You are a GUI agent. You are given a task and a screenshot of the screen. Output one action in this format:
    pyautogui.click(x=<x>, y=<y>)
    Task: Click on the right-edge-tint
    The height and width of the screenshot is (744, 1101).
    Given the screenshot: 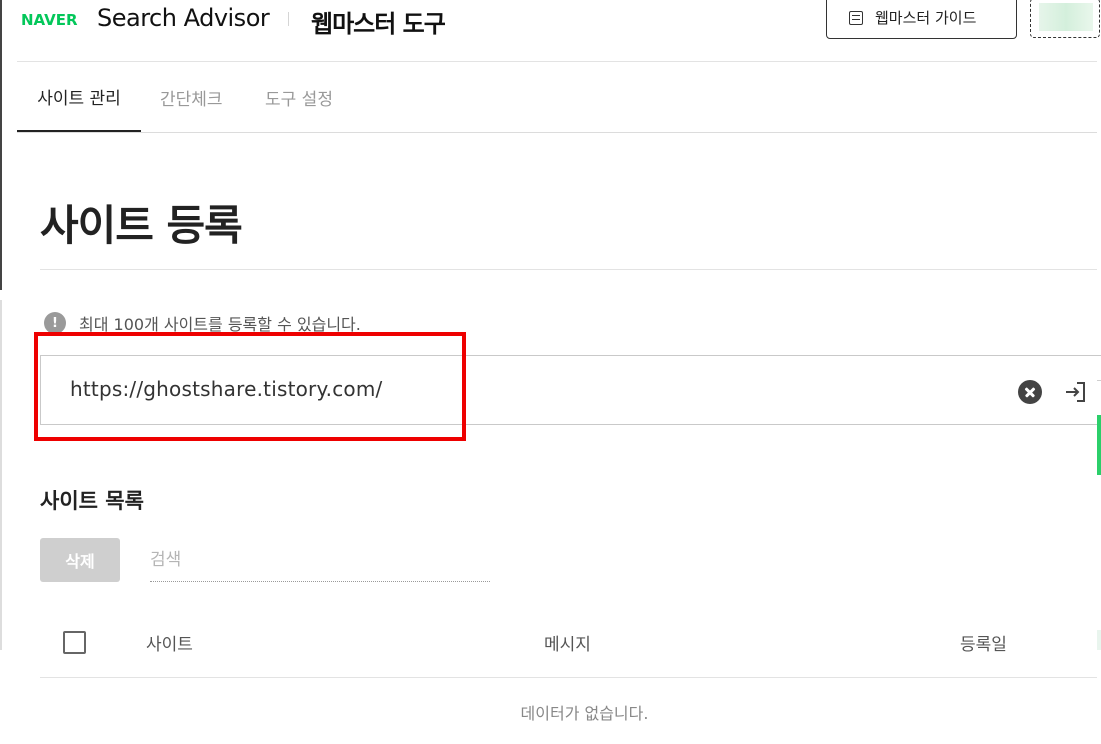 What is the action you would take?
    pyautogui.click(x=1099, y=640)
    